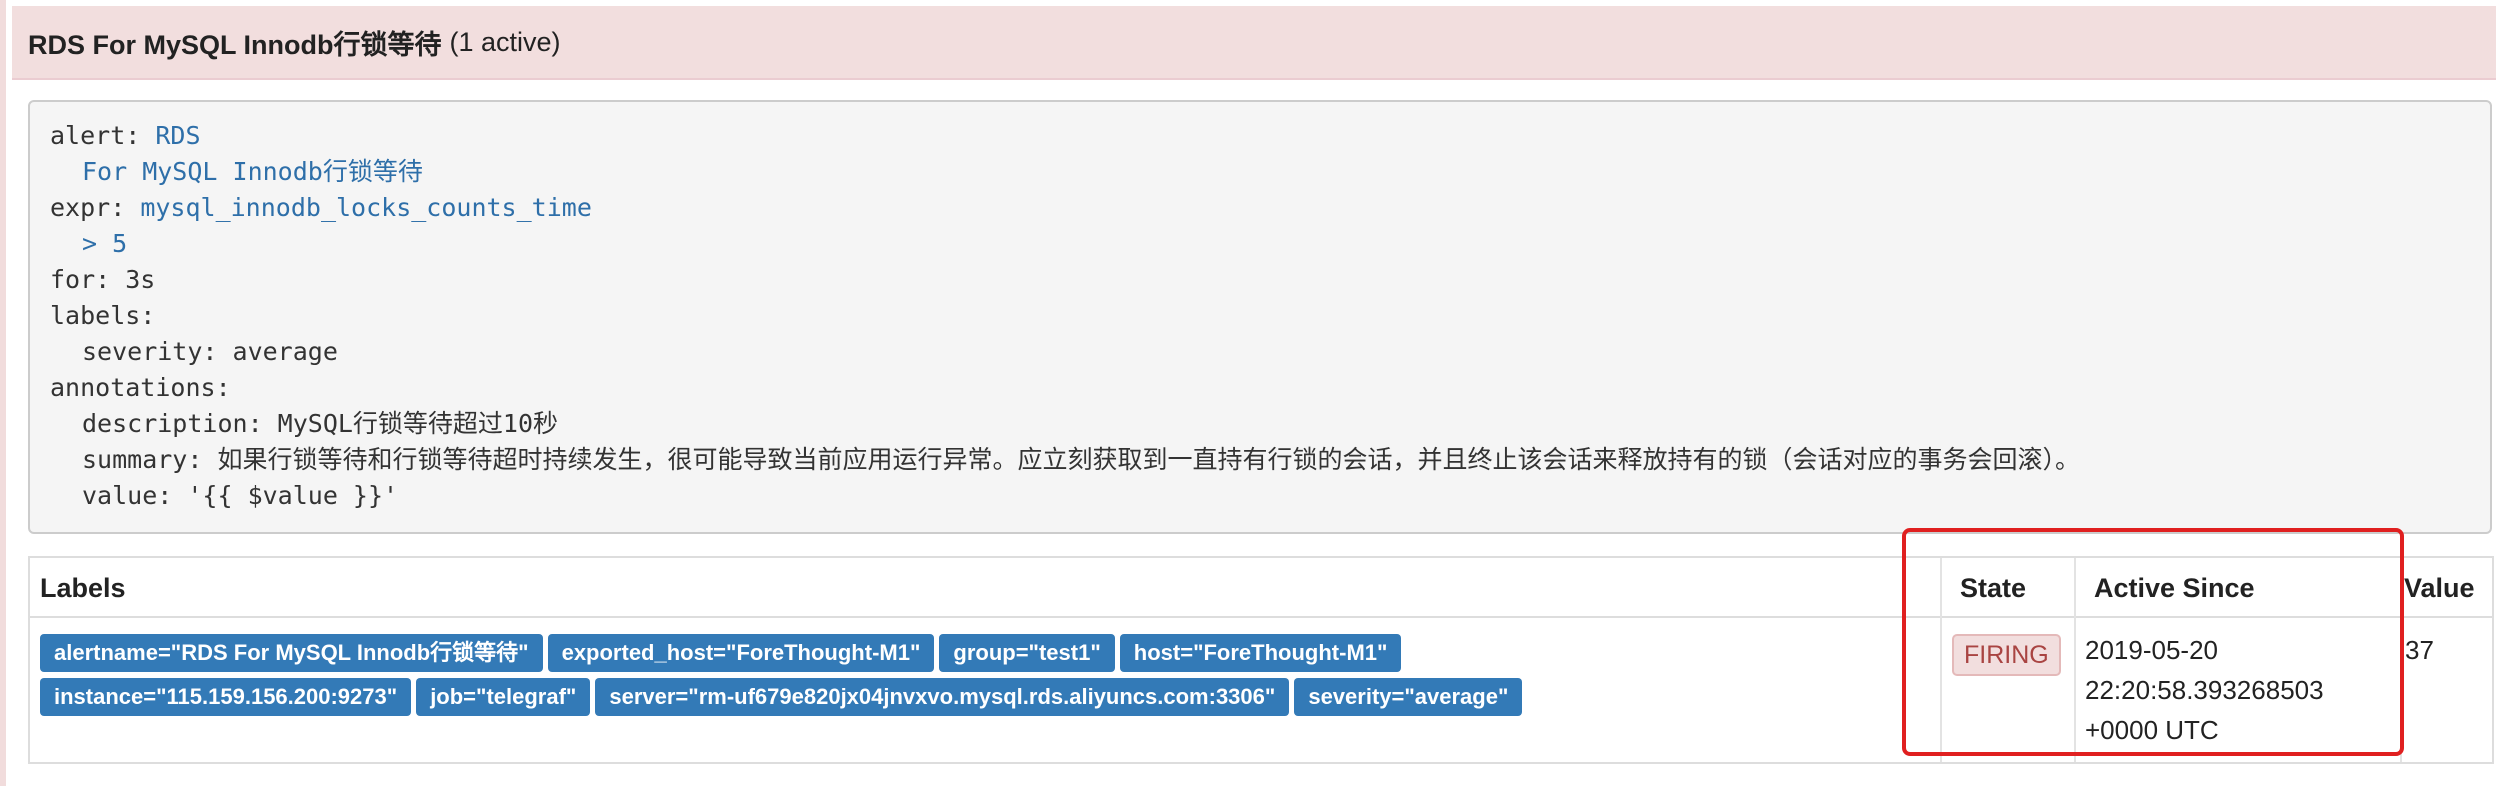 This screenshot has width=2496, height=786. What do you see at coordinates (104, 243) in the screenshot?
I see `rule-expr-link-cont: > 5` at bounding box center [104, 243].